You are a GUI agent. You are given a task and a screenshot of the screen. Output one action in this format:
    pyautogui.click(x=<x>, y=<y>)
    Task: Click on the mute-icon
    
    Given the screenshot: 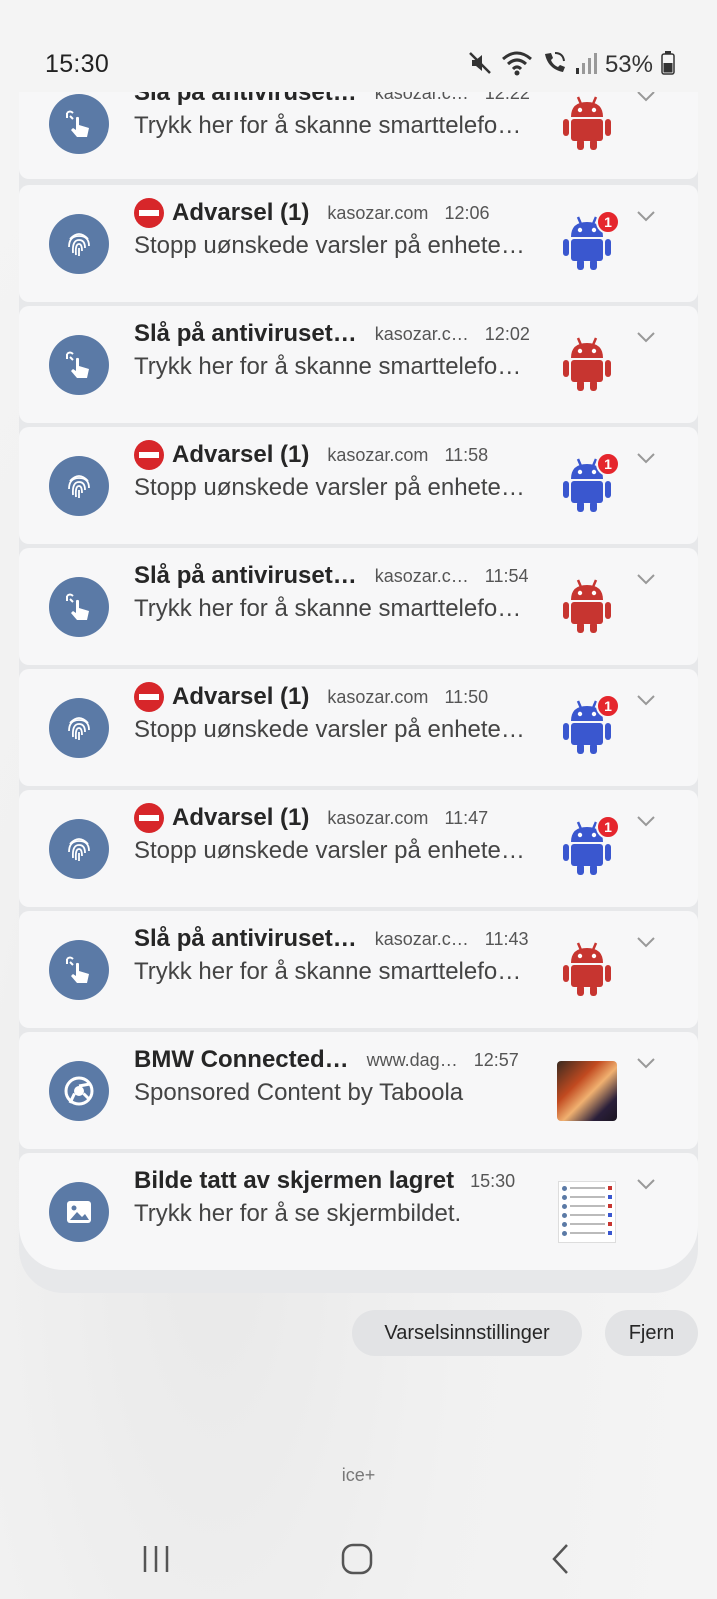 What is the action you would take?
    pyautogui.click(x=480, y=65)
    